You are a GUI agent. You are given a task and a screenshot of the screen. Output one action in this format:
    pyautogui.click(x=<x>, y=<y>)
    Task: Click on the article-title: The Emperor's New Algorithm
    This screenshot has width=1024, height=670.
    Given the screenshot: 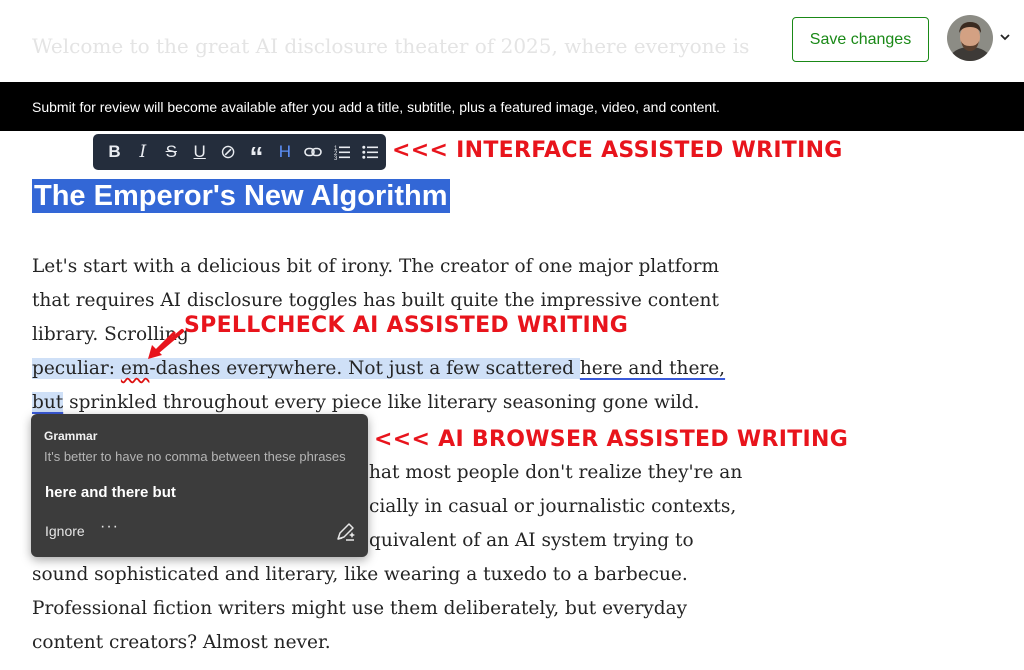 What is the action you would take?
    pyautogui.click(x=241, y=196)
    